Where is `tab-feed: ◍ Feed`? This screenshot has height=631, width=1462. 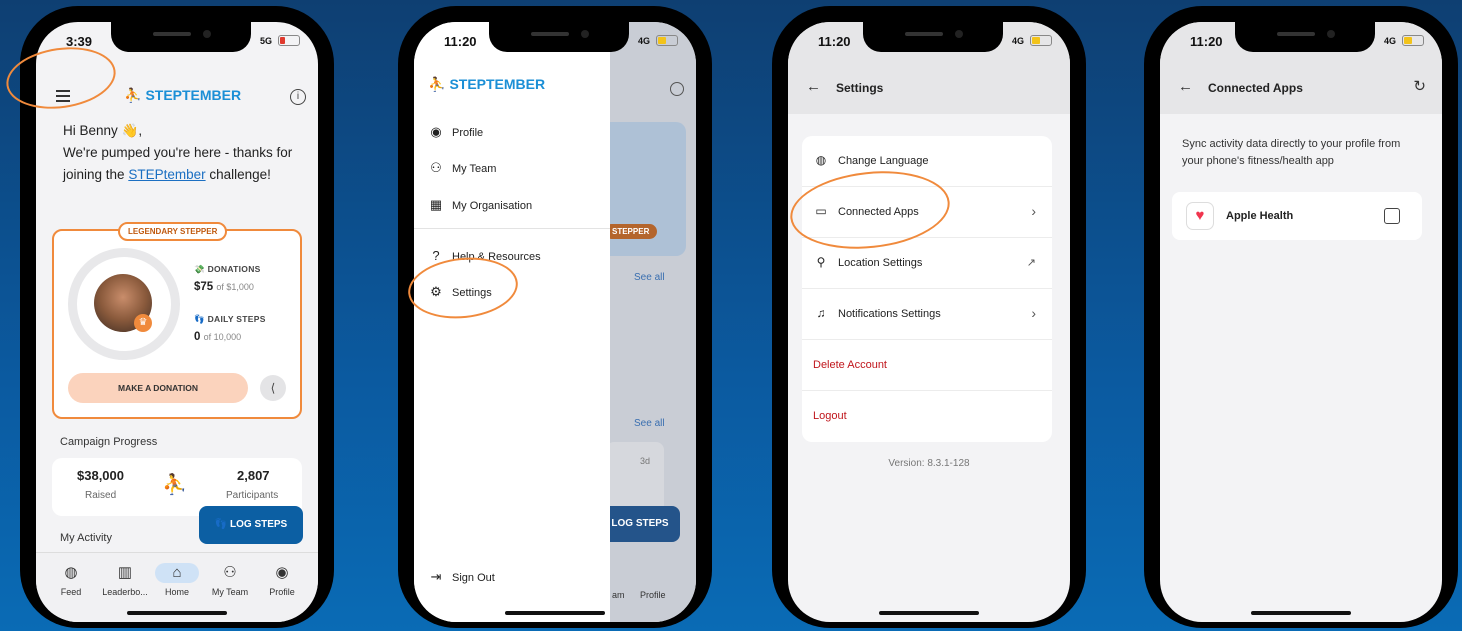 tab-feed: ◍ Feed is located at coordinates (71, 580).